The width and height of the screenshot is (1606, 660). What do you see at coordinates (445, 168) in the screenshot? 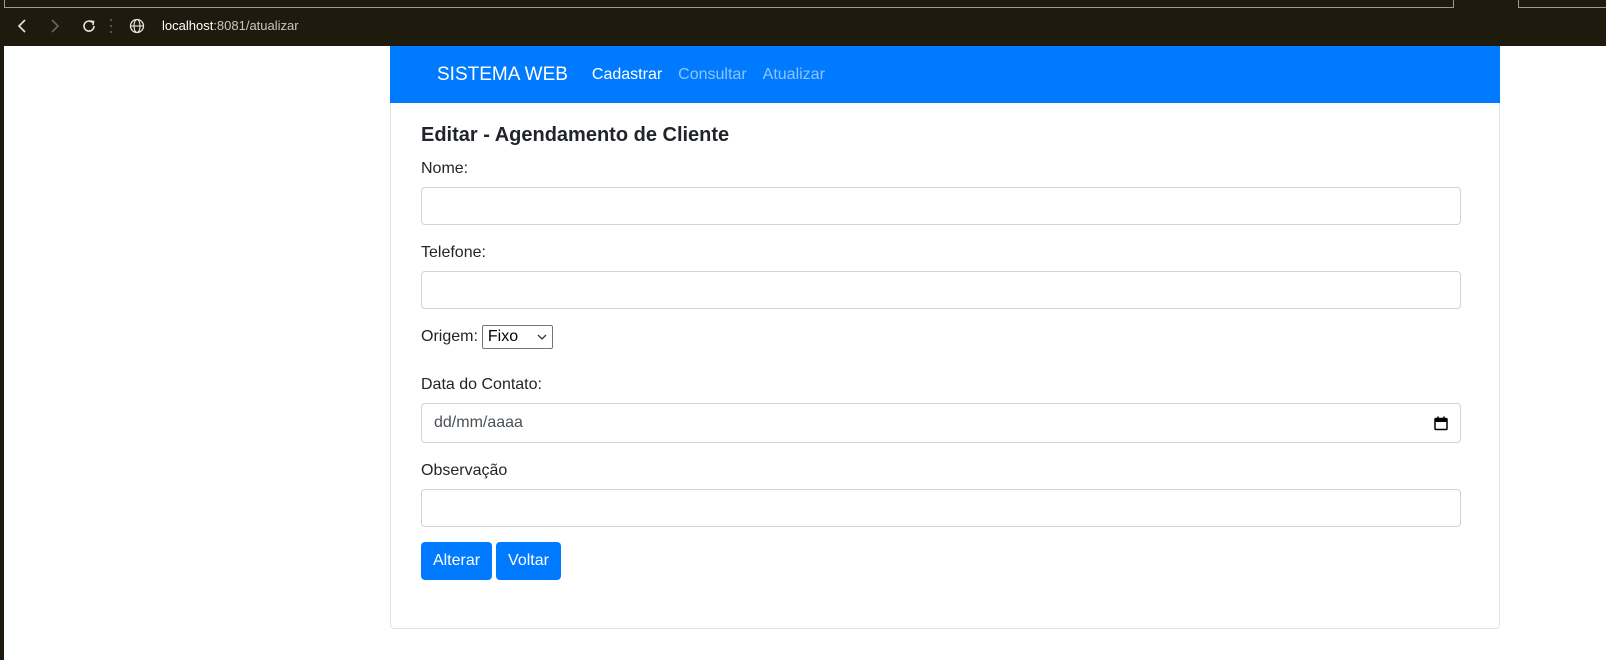
I see `nome-label: Nome:` at bounding box center [445, 168].